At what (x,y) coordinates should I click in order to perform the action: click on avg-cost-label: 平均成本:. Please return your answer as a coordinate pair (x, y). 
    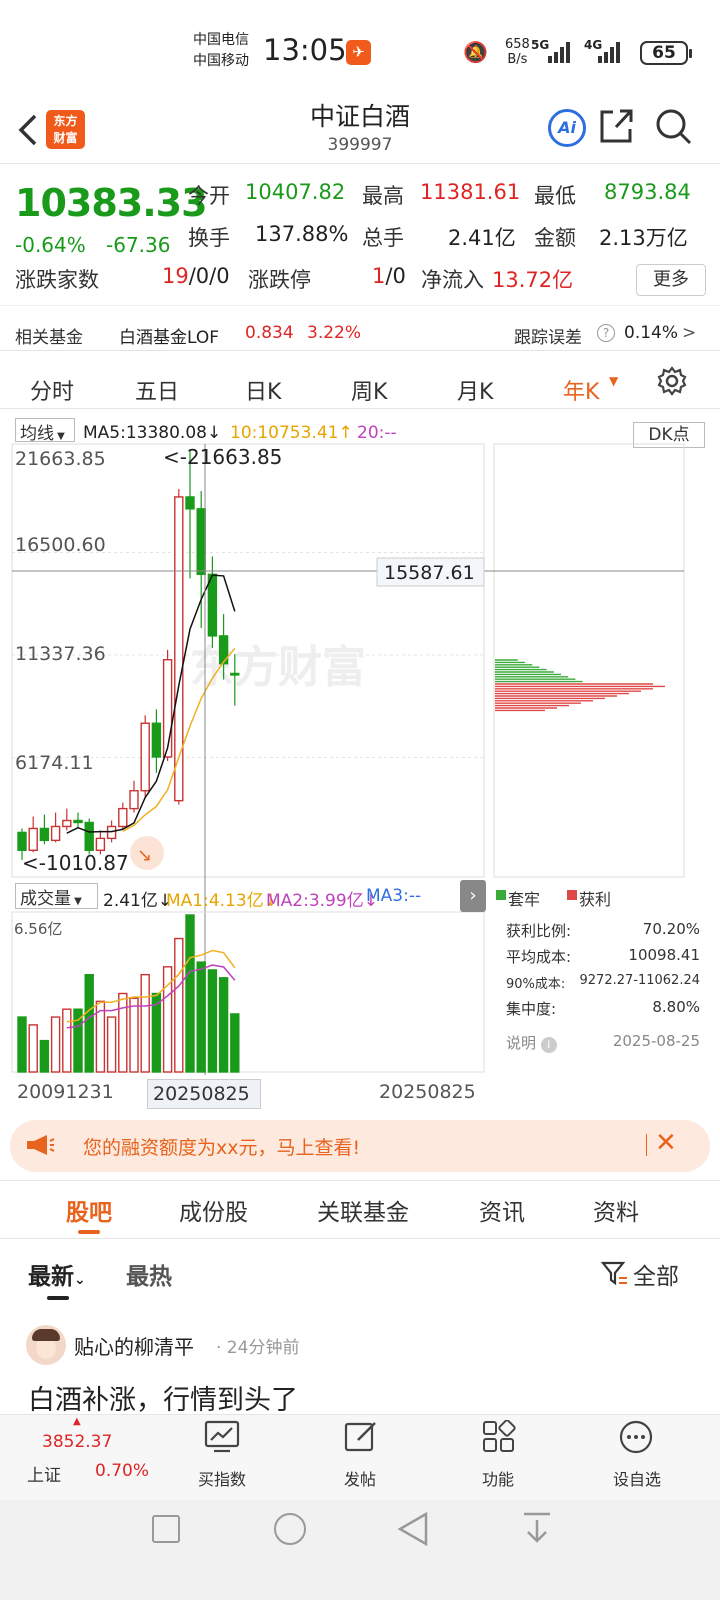
    Looking at the image, I should click on (539, 957).